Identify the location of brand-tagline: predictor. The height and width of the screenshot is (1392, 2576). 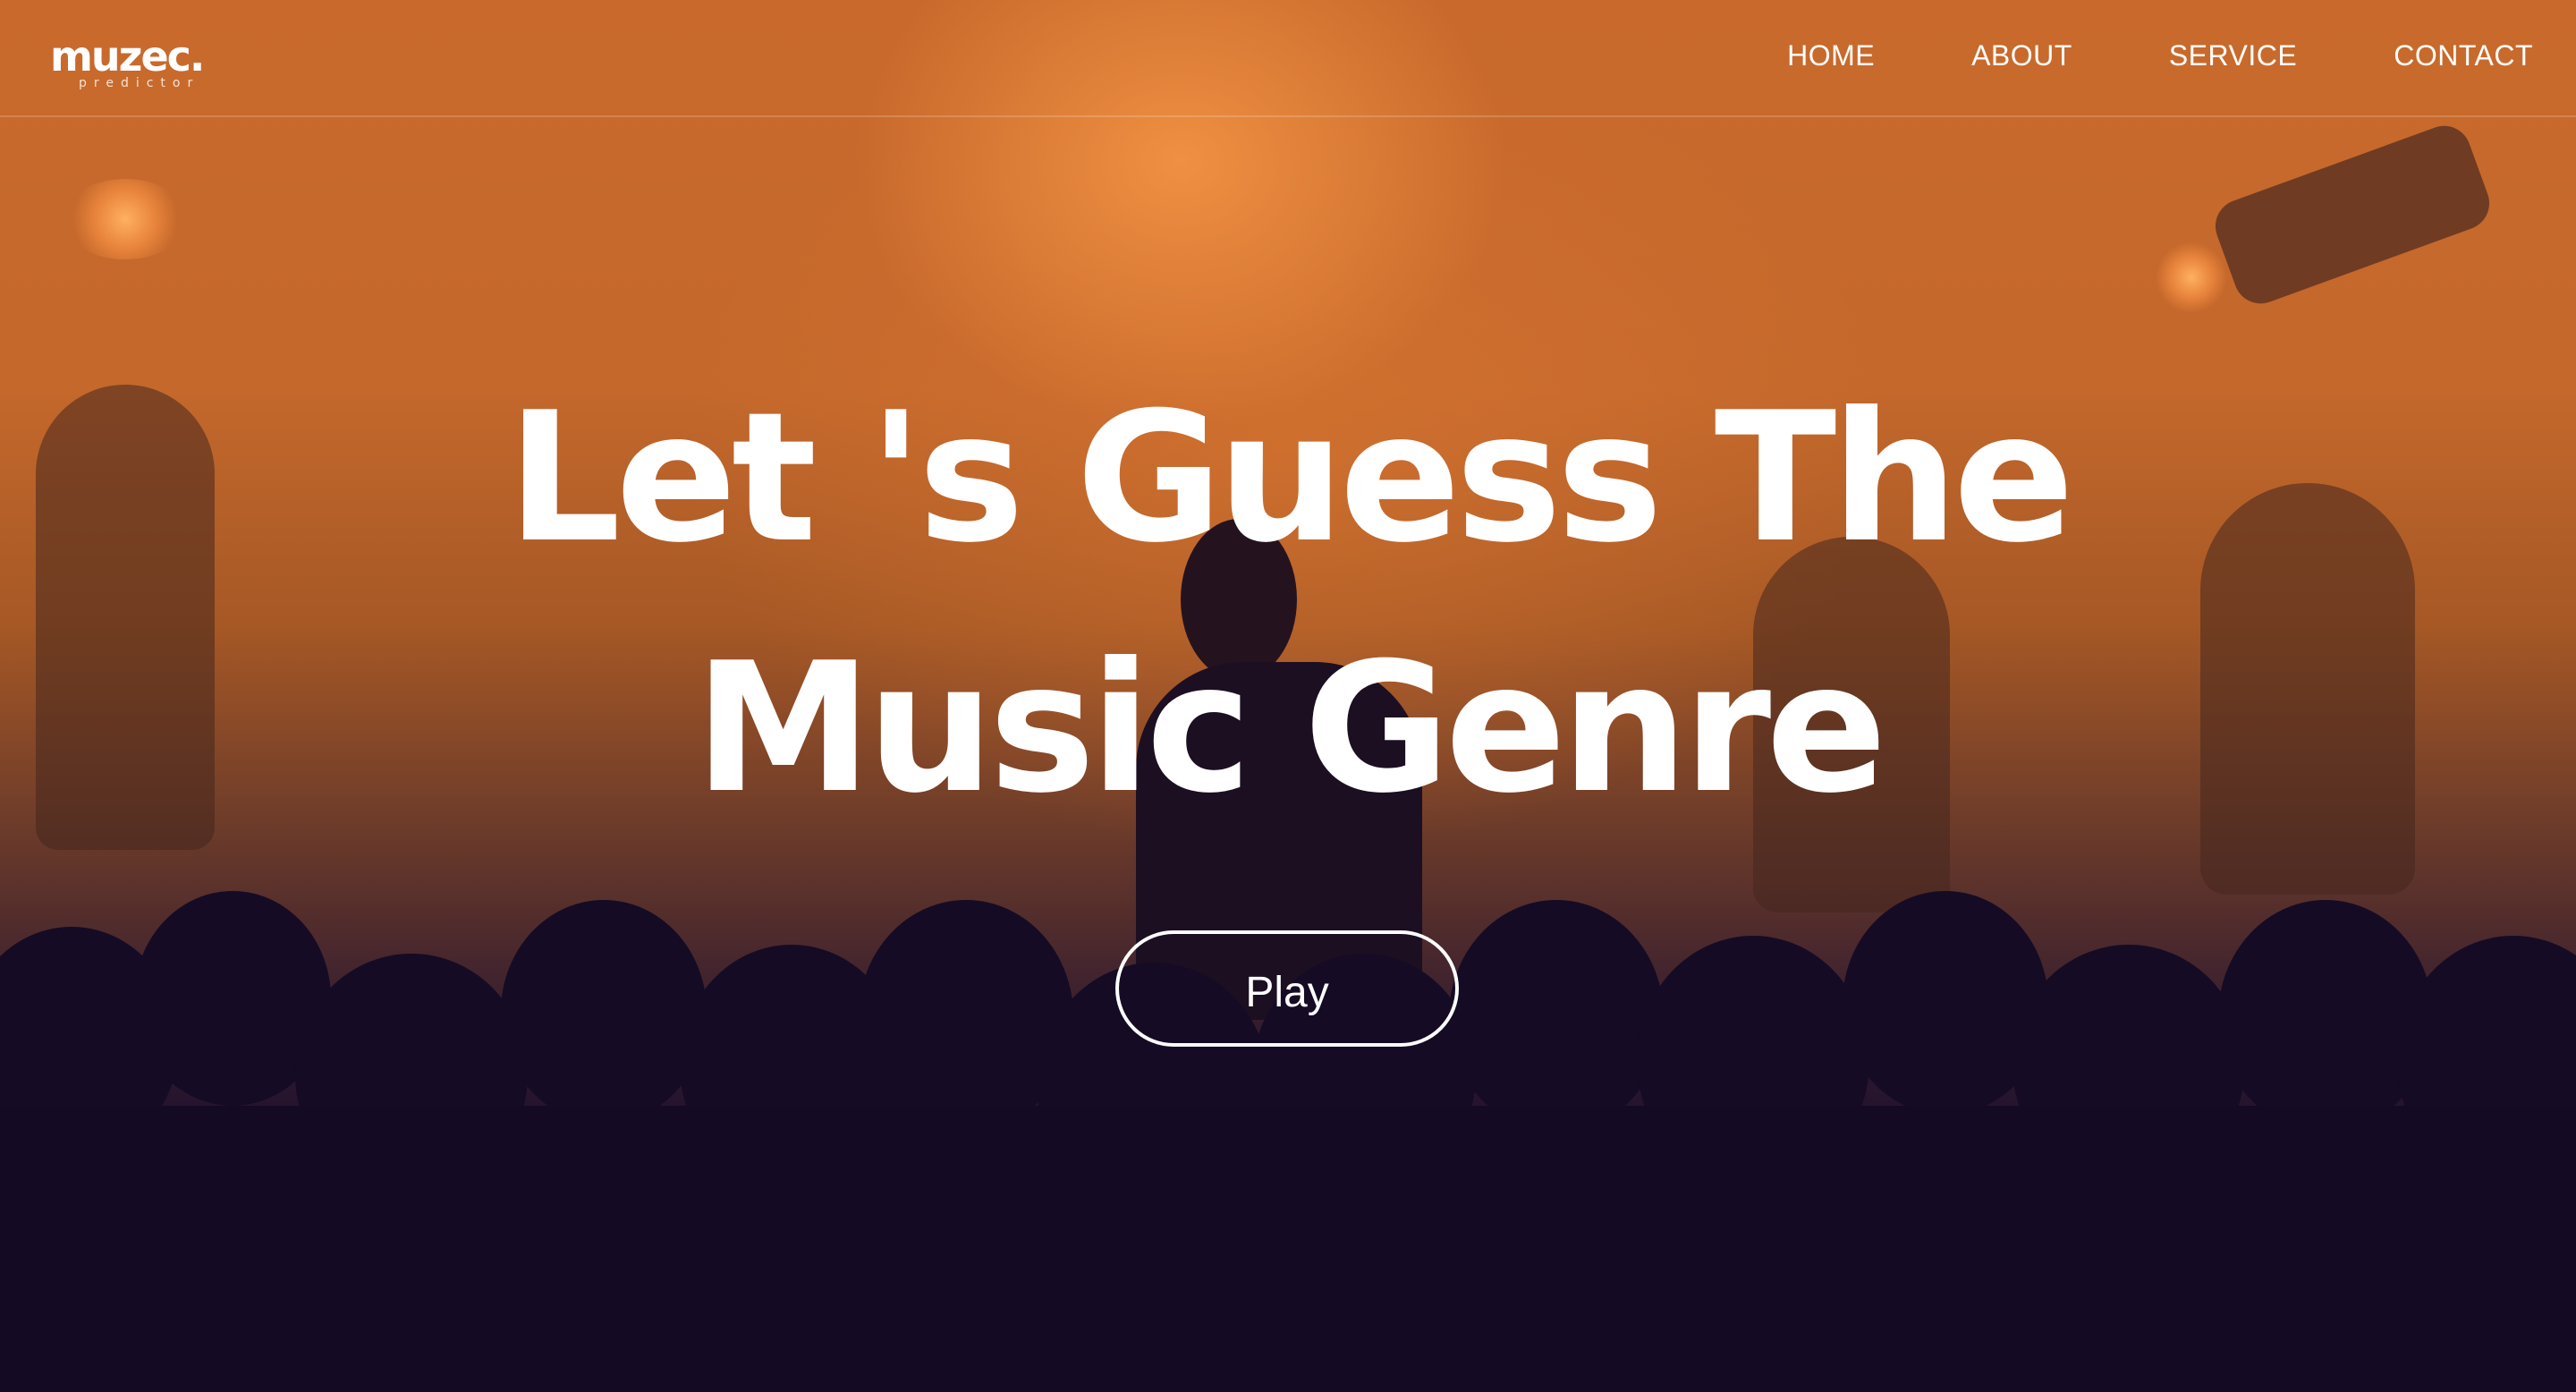
(139, 83).